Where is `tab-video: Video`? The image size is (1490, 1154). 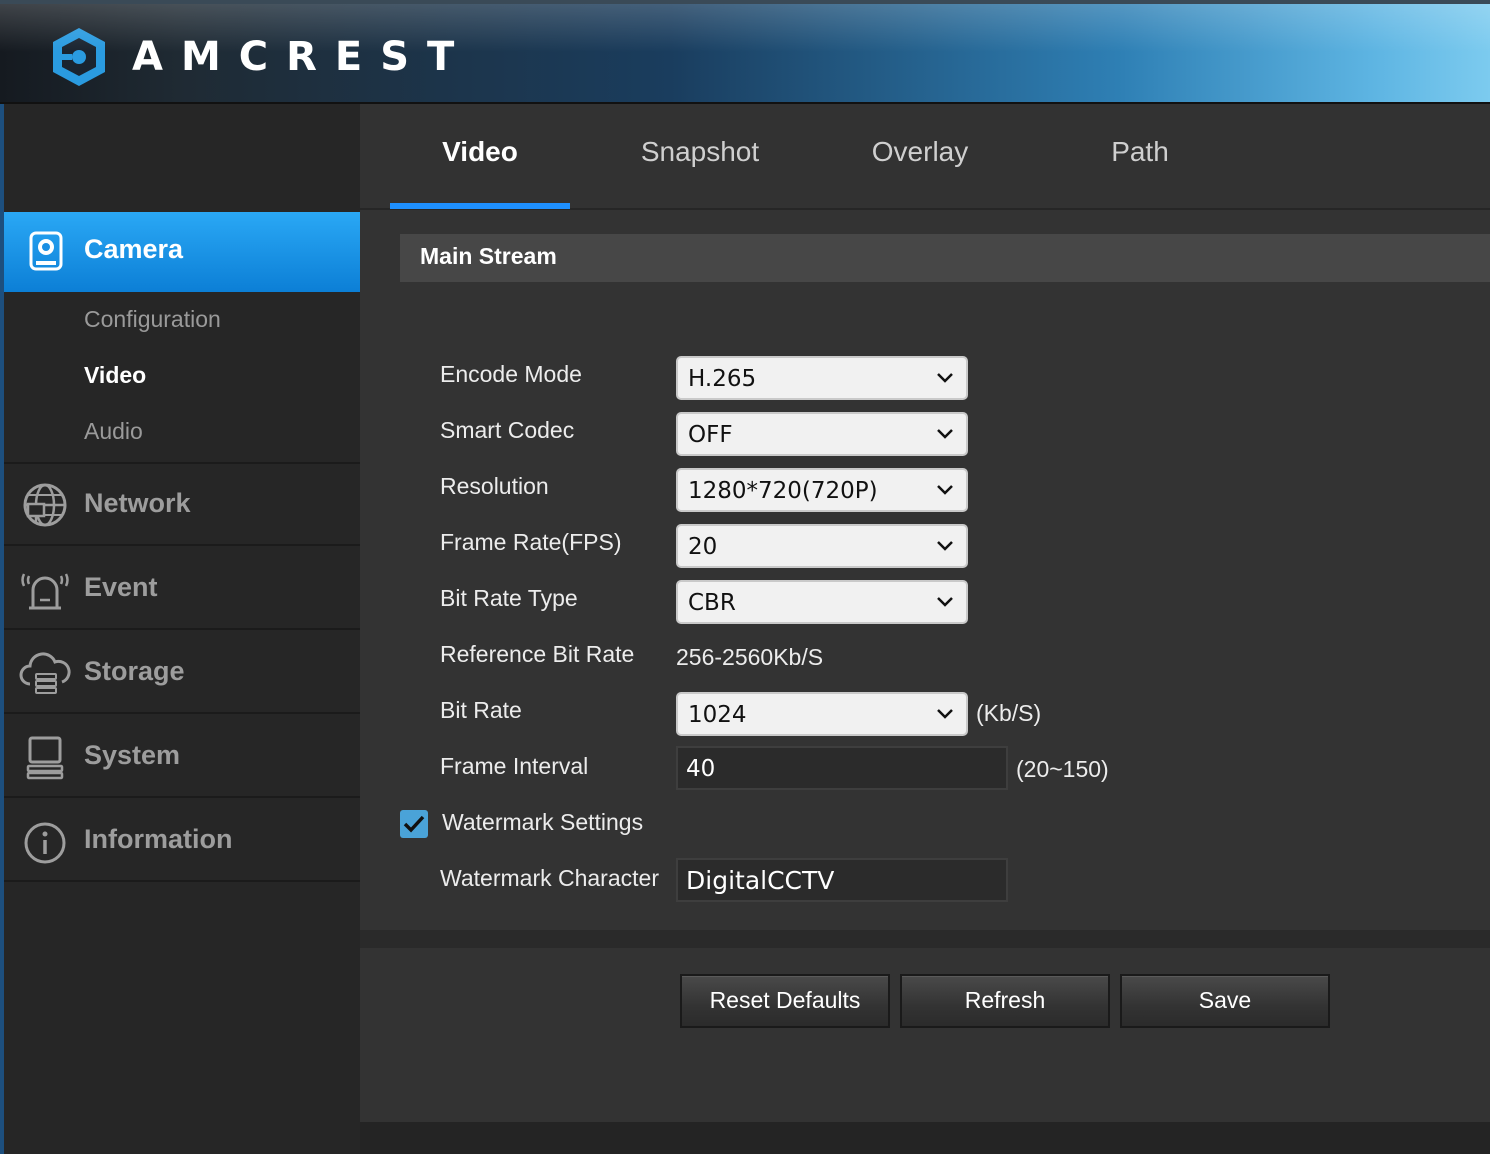 tab-video: Video is located at coordinates (480, 152).